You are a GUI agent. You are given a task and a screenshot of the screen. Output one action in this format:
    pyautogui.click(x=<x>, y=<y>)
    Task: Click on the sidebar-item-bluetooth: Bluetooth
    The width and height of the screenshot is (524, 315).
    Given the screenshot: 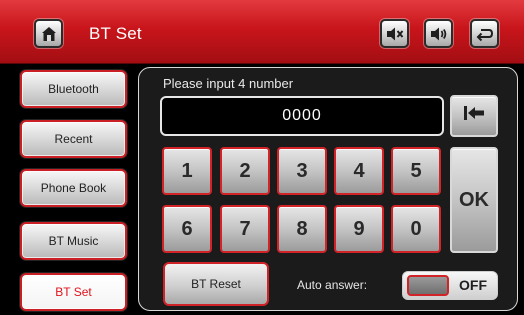 What is the action you would take?
    pyautogui.click(x=73, y=89)
    